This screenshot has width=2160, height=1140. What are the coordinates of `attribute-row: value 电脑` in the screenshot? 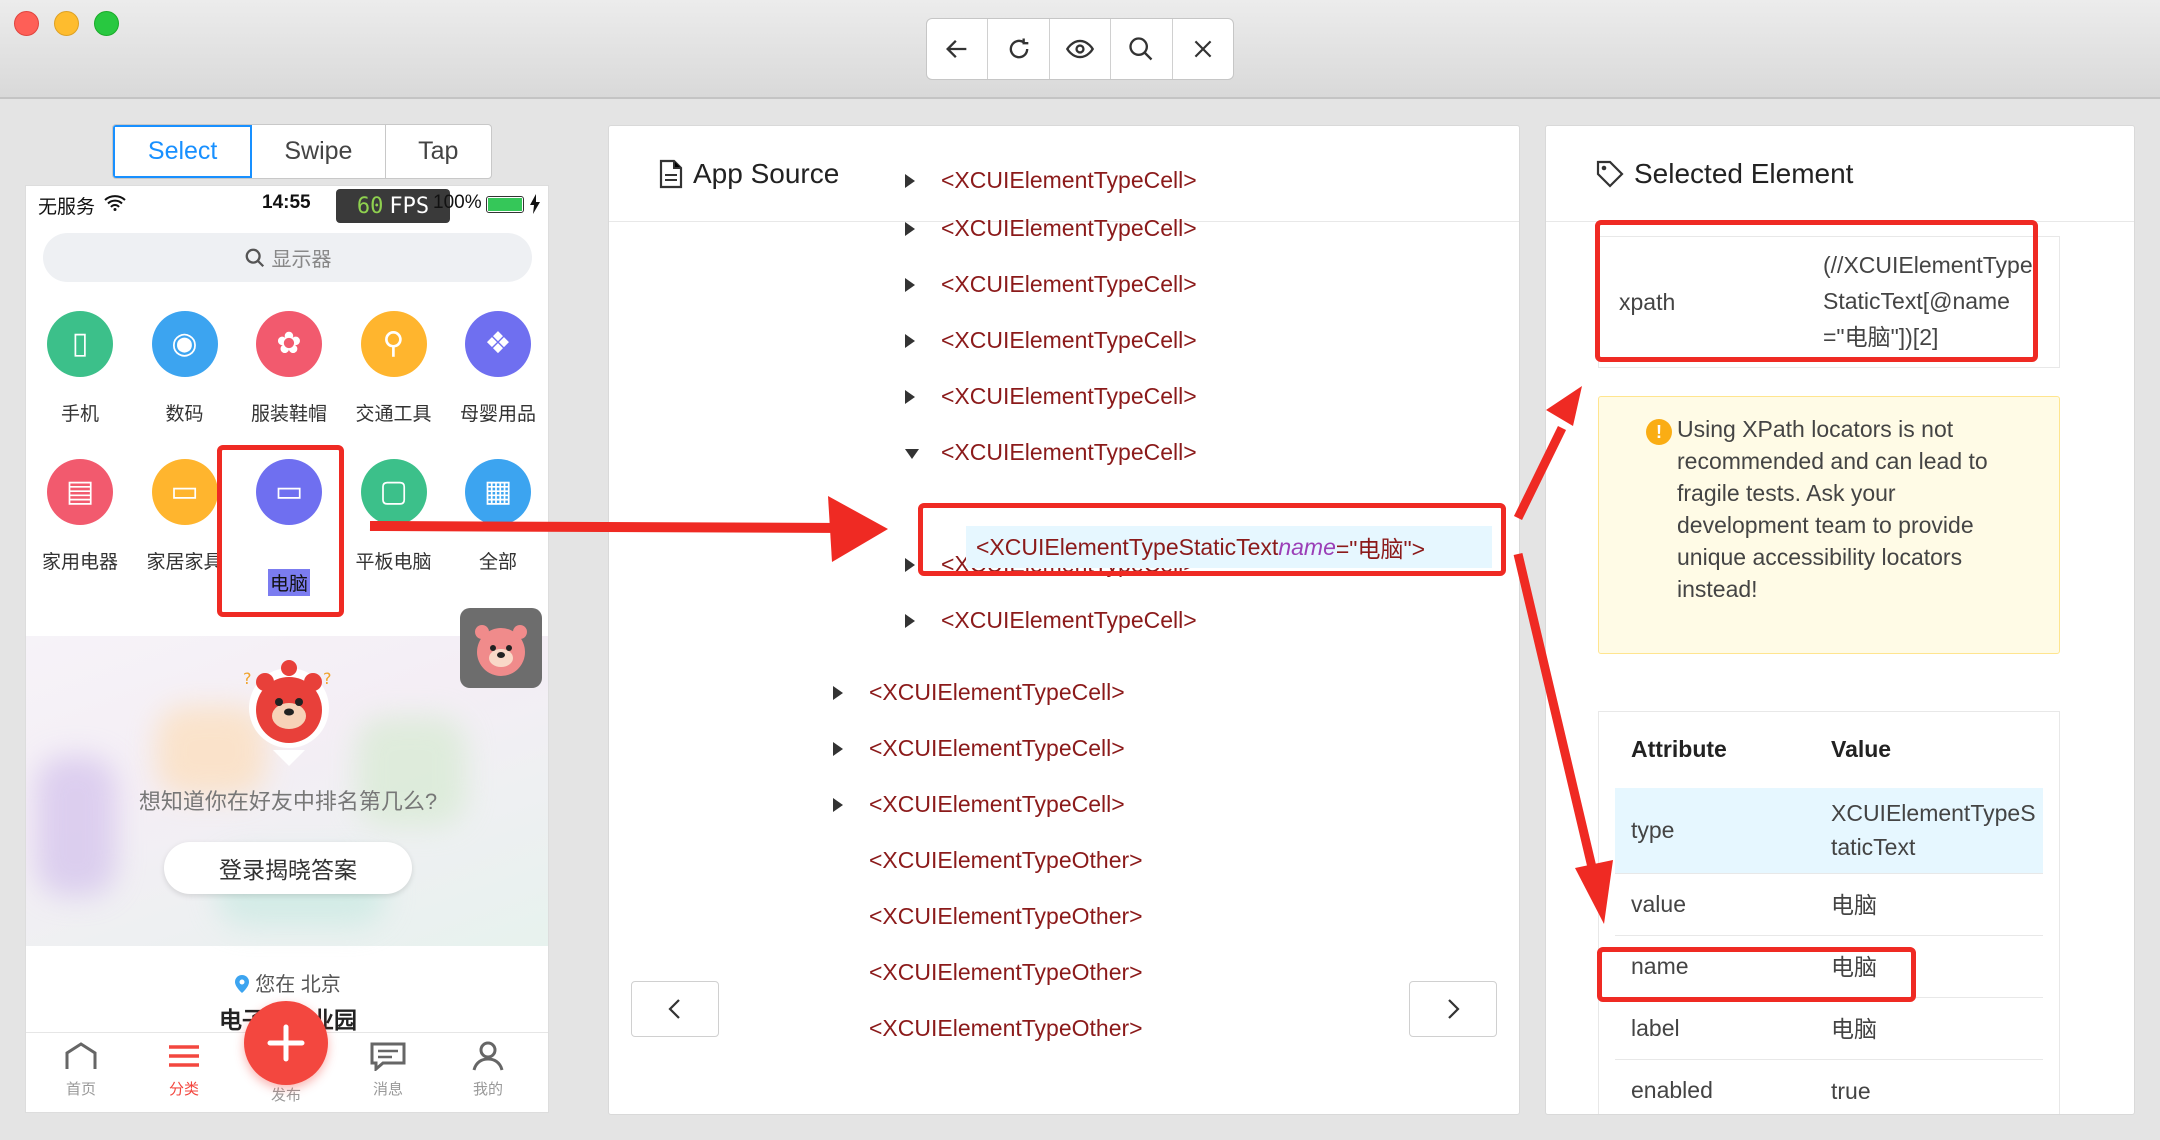 It's located at (1829, 905).